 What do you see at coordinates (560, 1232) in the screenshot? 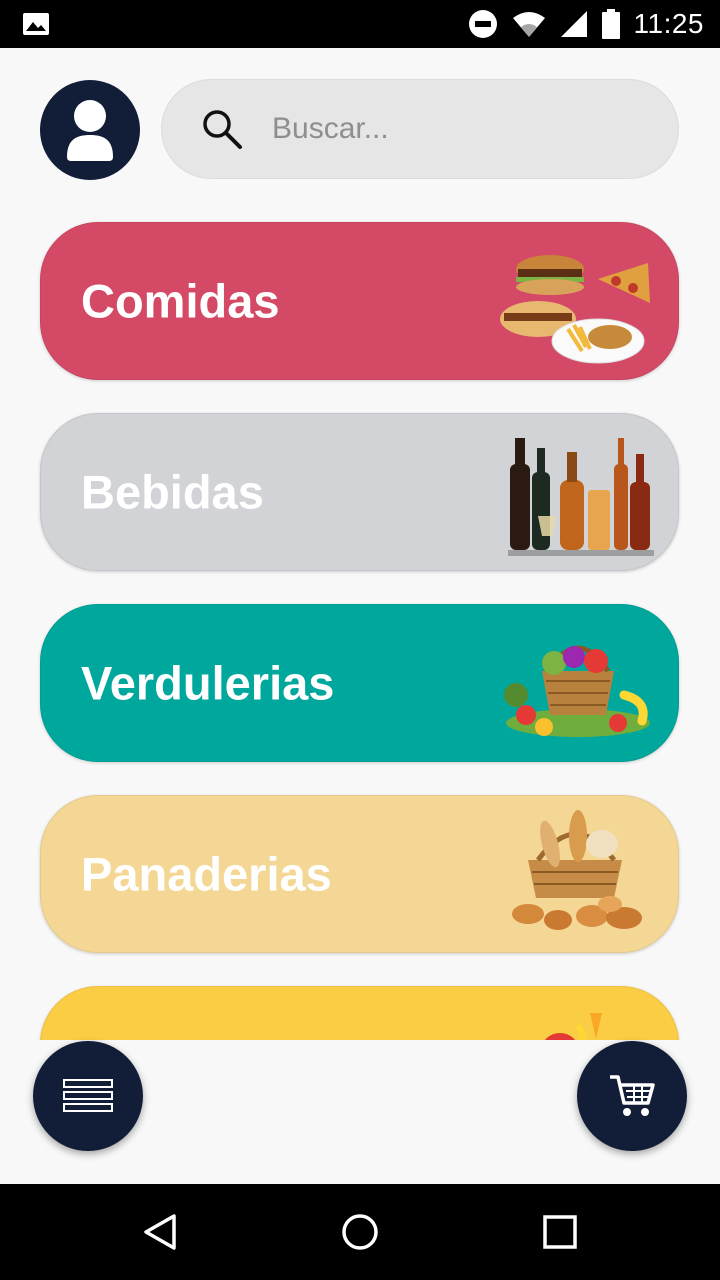
I see `recents-icon` at bounding box center [560, 1232].